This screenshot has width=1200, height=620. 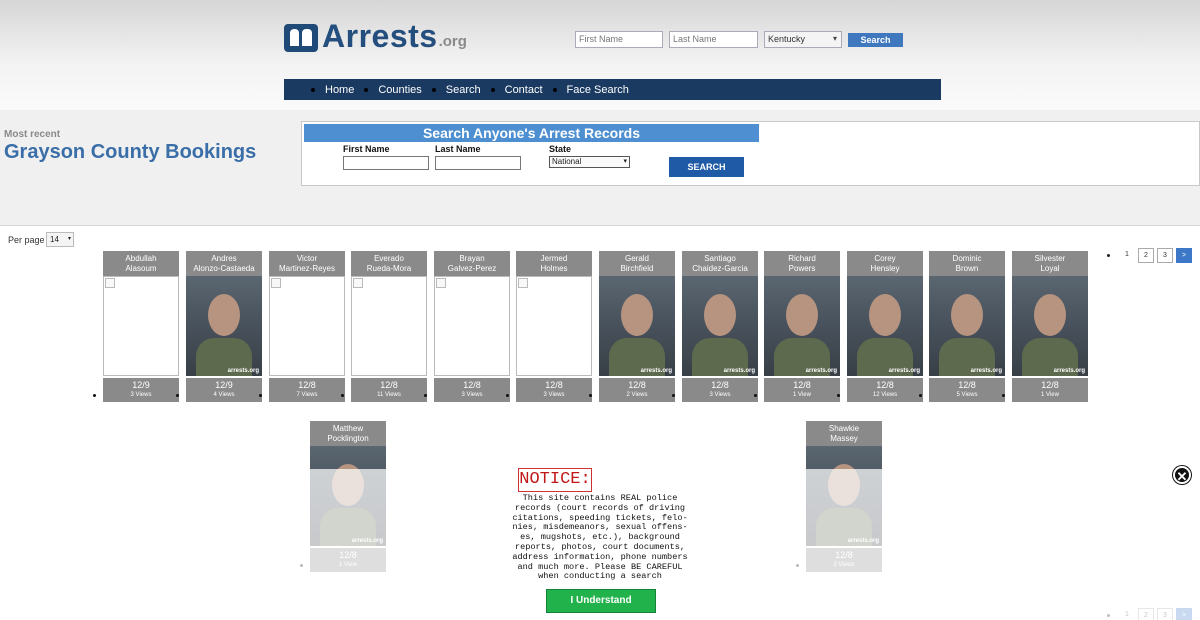 What do you see at coordinates (706, 167) in the screenshot?
I see `search-button: SEARCH` at bounding box center [706, 167].